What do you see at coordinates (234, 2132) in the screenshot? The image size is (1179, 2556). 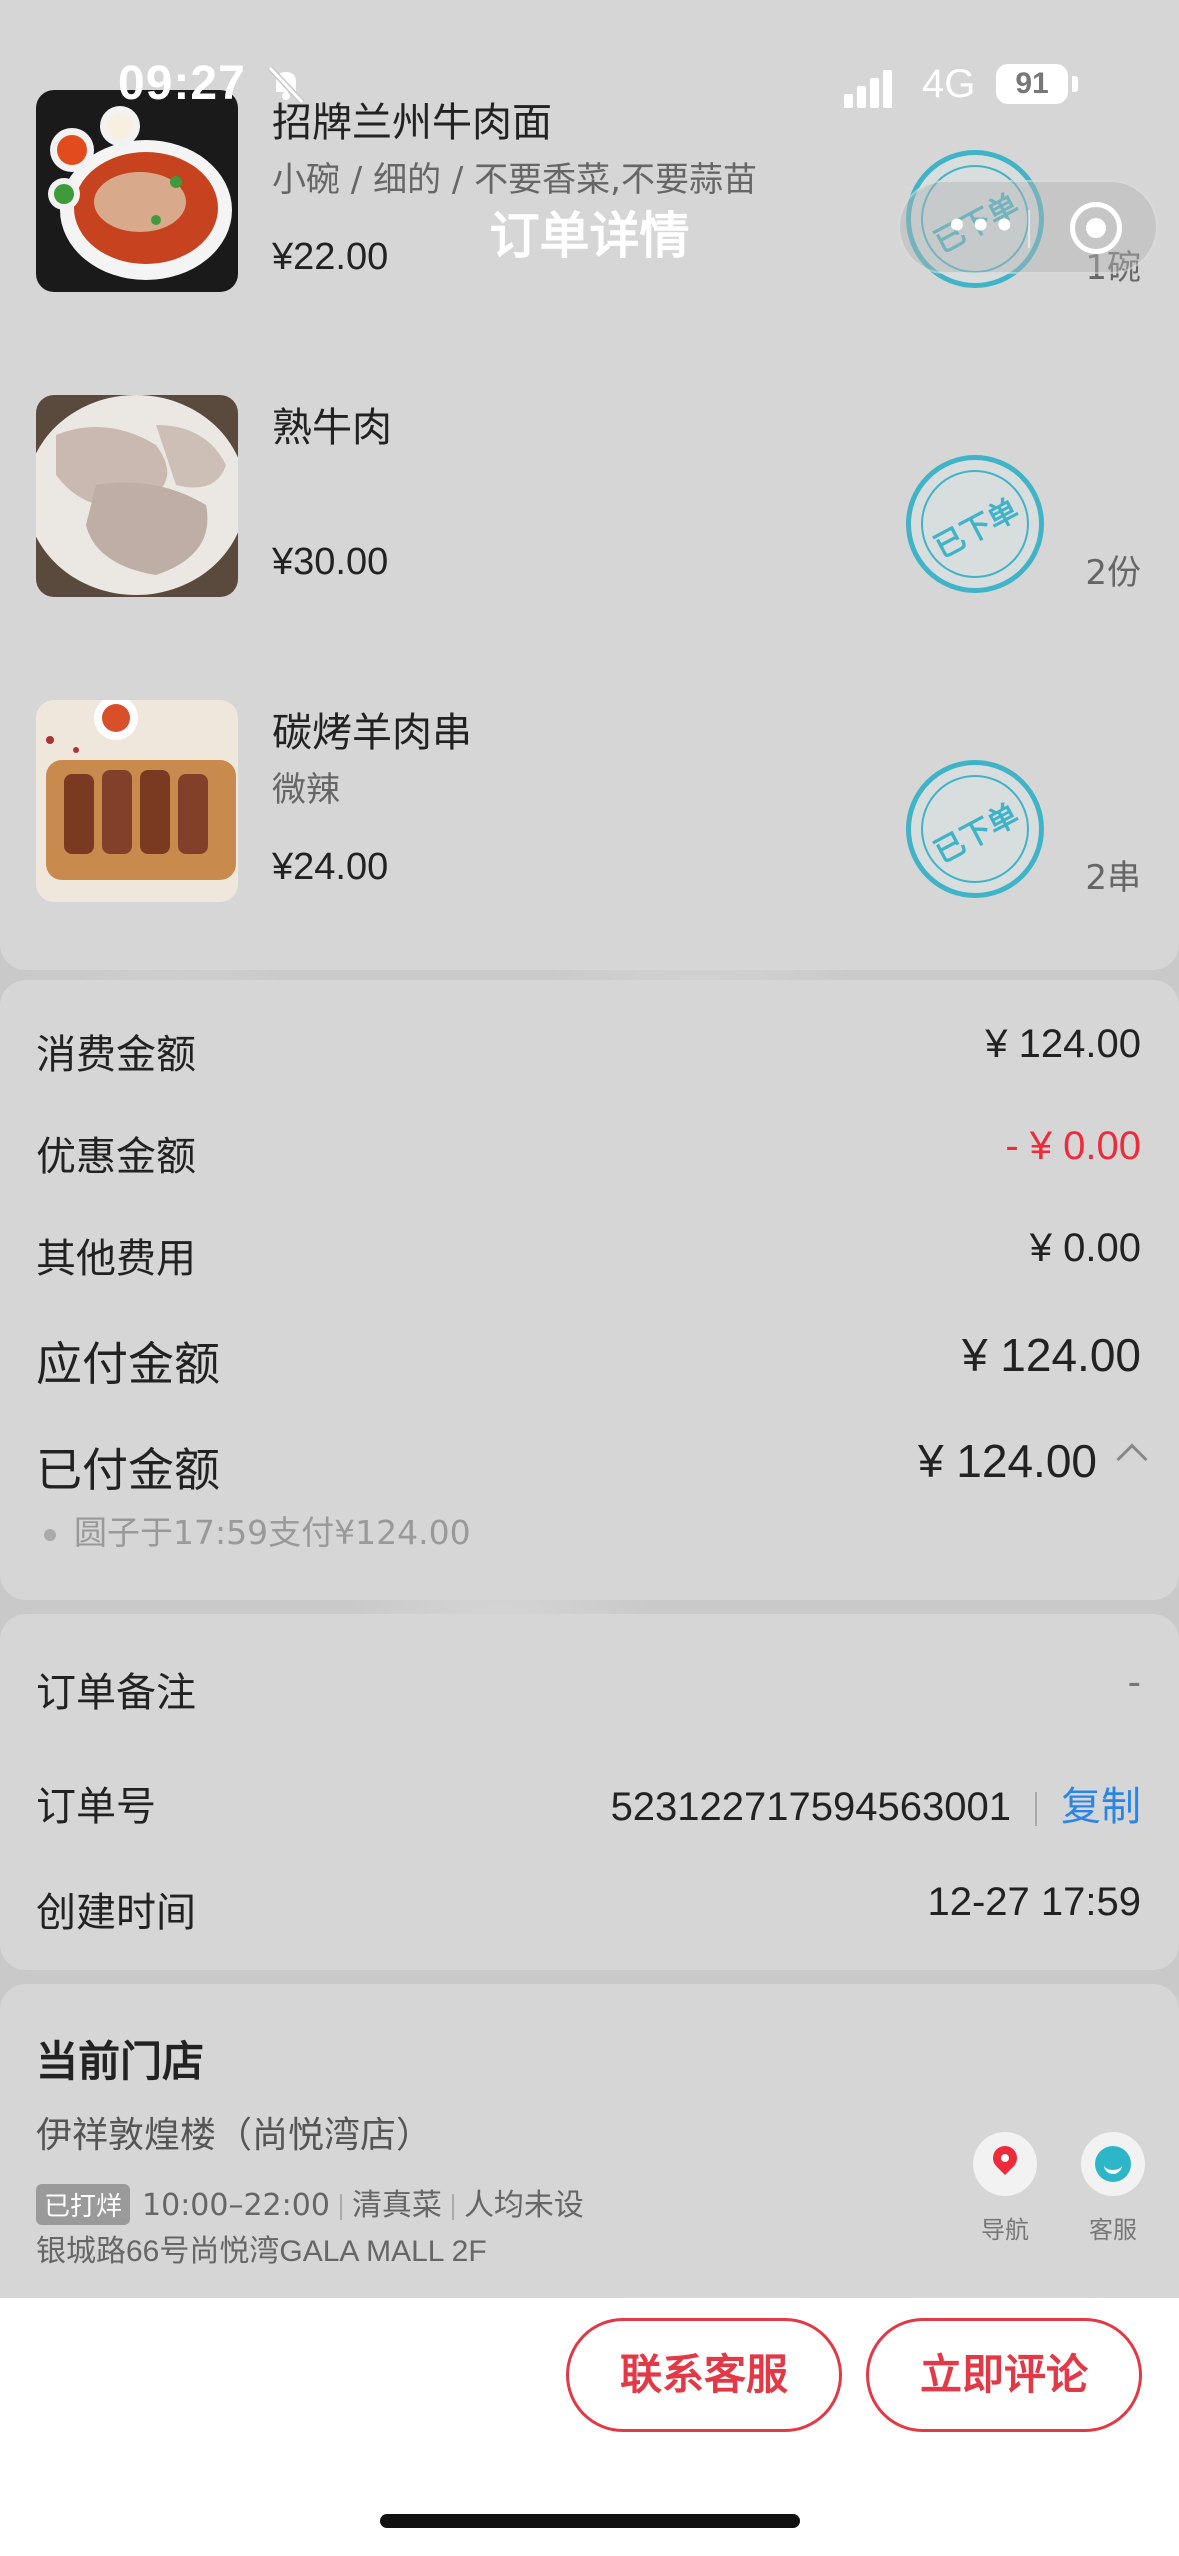 I see `store-name: 伊祥敦煌楼（尚悦湾店）` at bounding box center [234, 2132].